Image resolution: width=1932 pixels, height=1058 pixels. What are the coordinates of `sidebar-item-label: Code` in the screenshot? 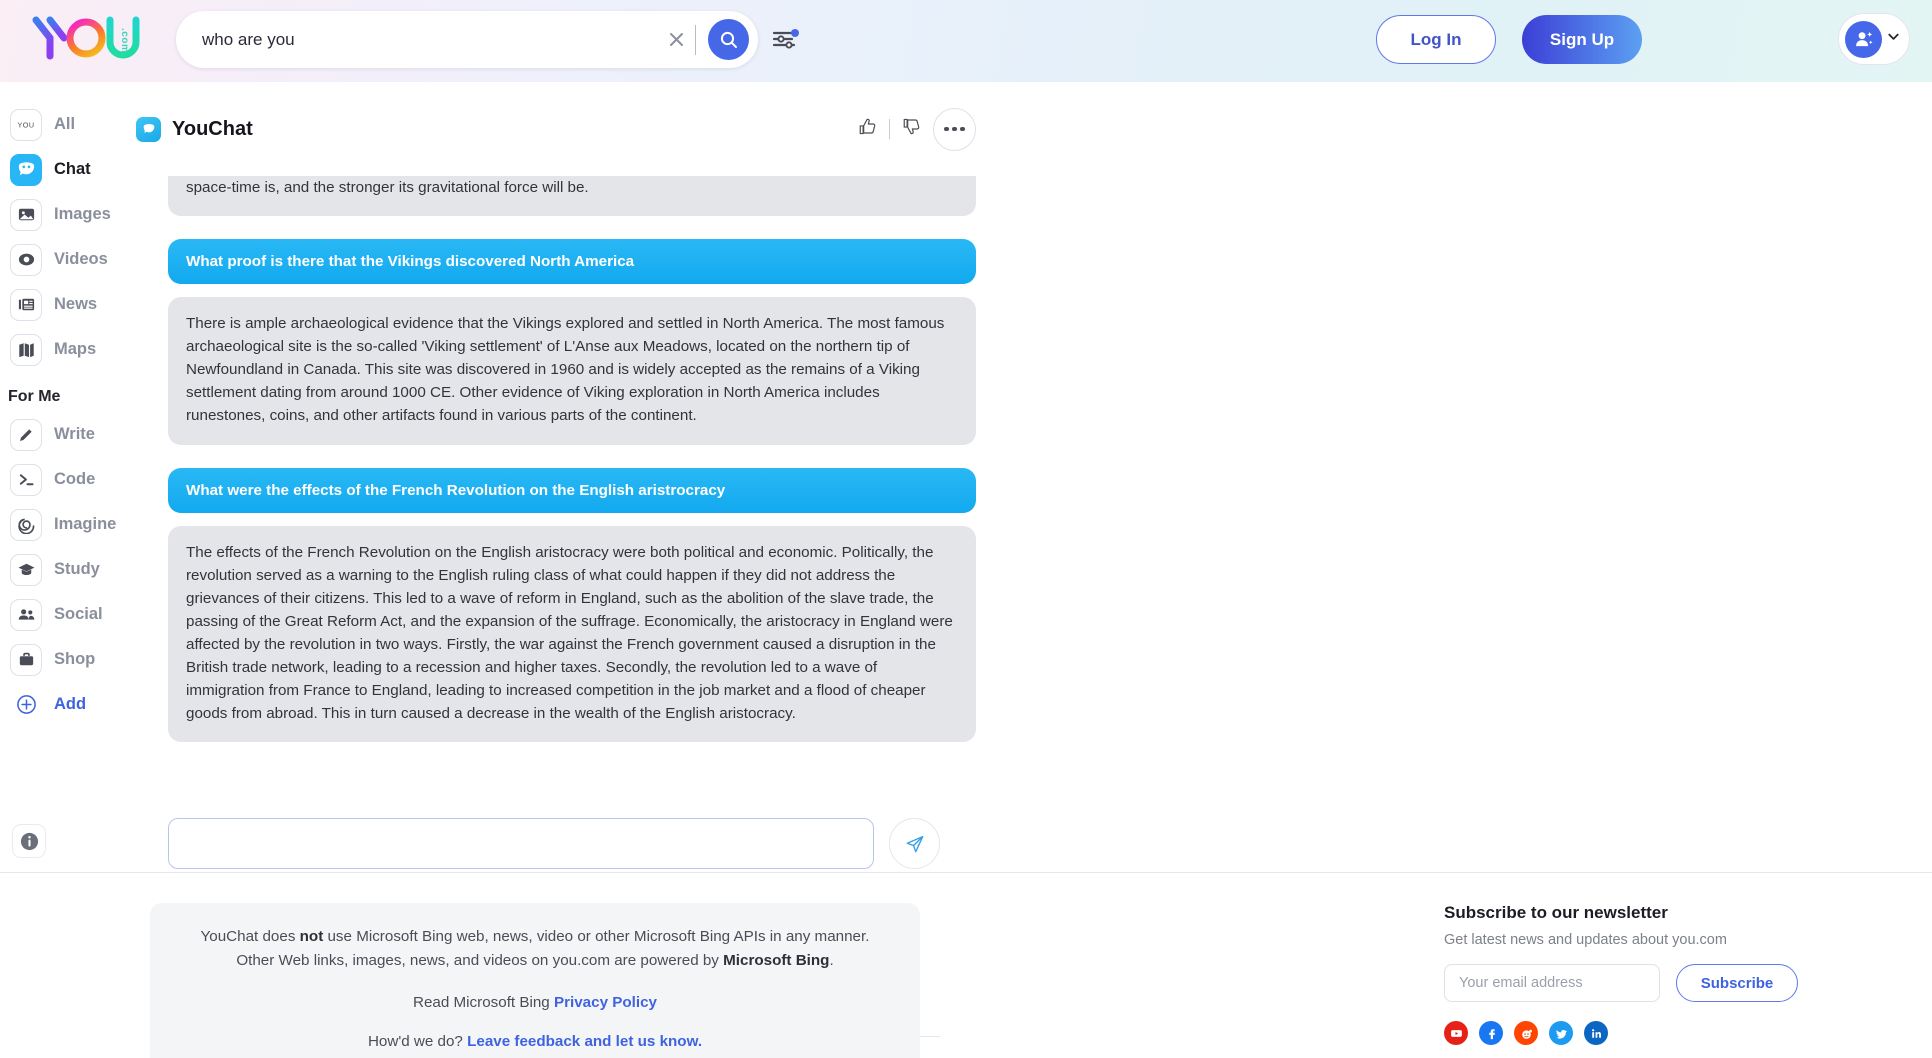 It's located at (75, 479).